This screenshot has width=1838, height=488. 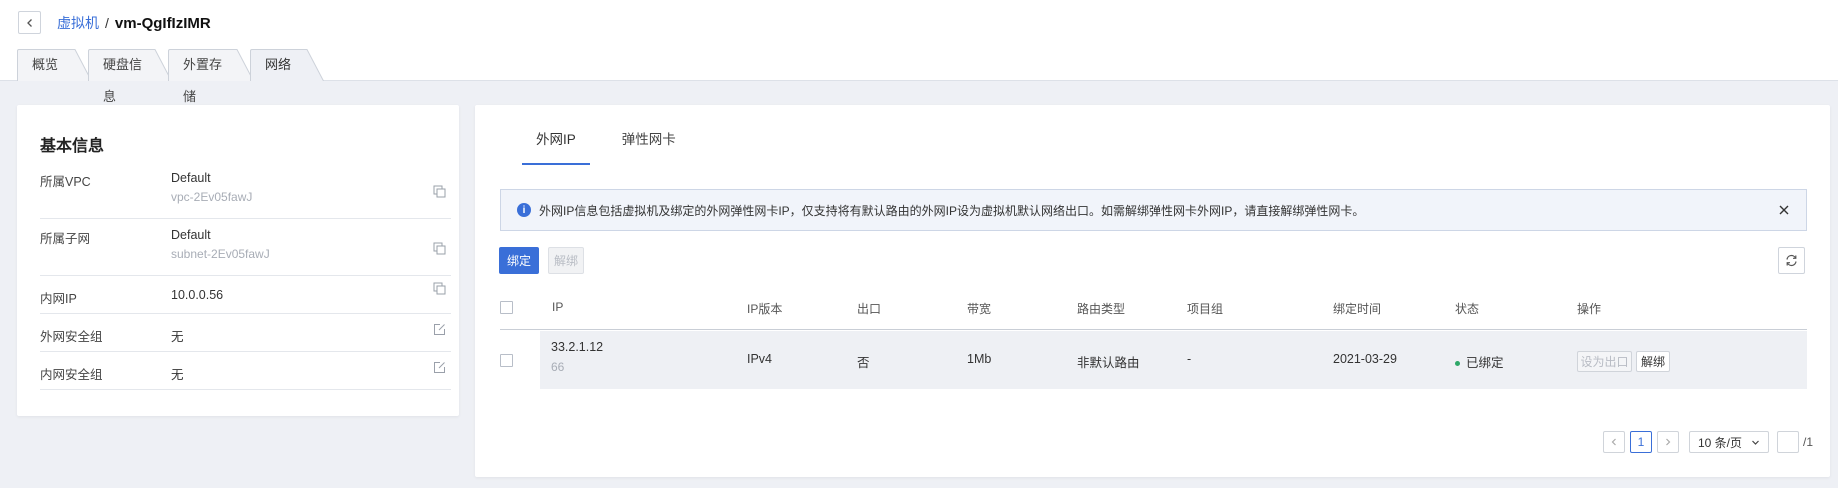 What do you see at coordinates (1589, 309) in the screenshot?
I see `column-header-actions: 操作` at bounding box center [1589, 309].